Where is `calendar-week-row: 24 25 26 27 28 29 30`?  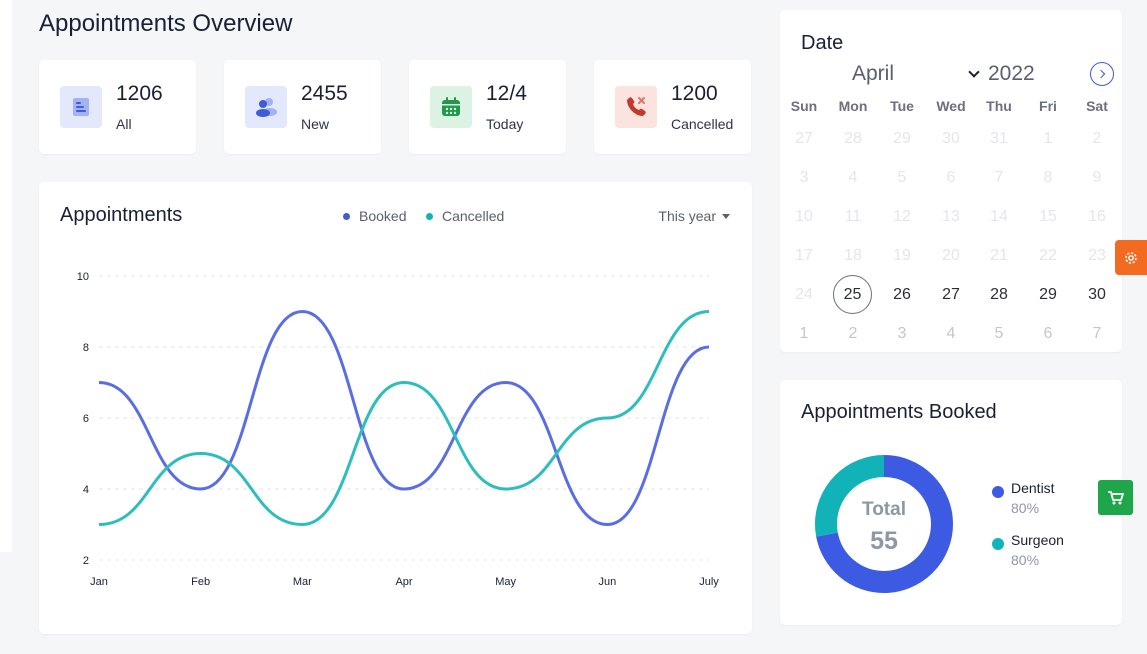
calendar-week-row: 24 25 26 27 28 29 30 is located at coordinates (951, 294).